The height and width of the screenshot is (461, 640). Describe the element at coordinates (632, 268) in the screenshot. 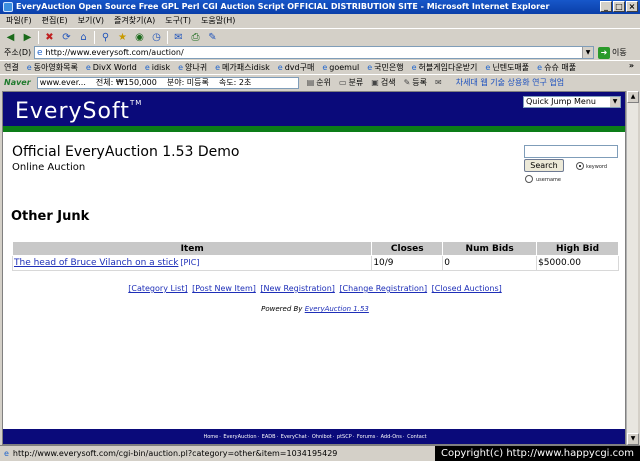

I see `vertical-scrollbar: ▲ ▼` at that location.